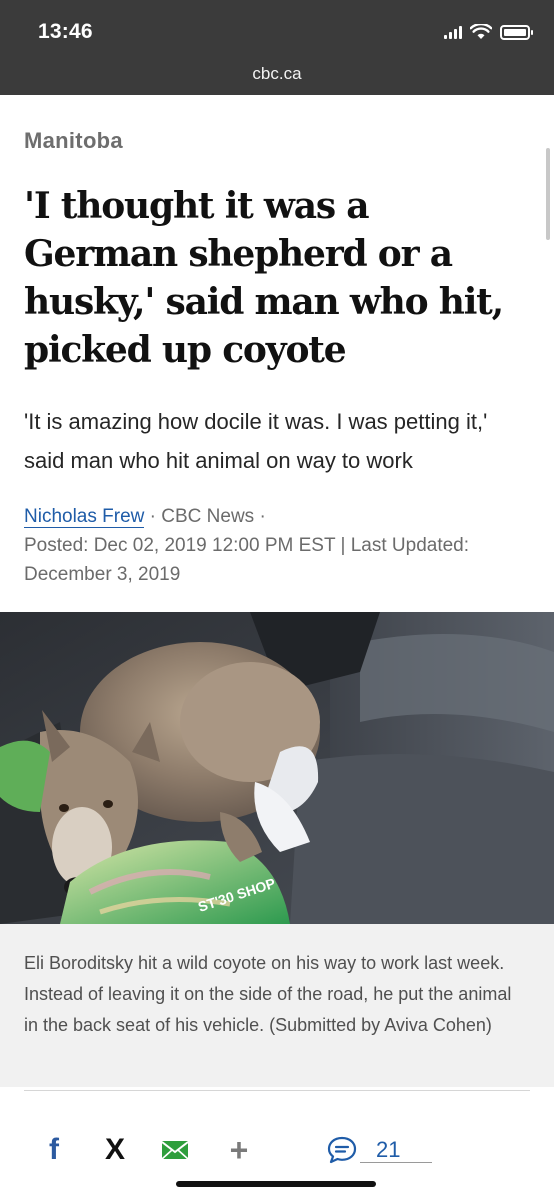  I want to click on battery-icon, so click(516, 32).